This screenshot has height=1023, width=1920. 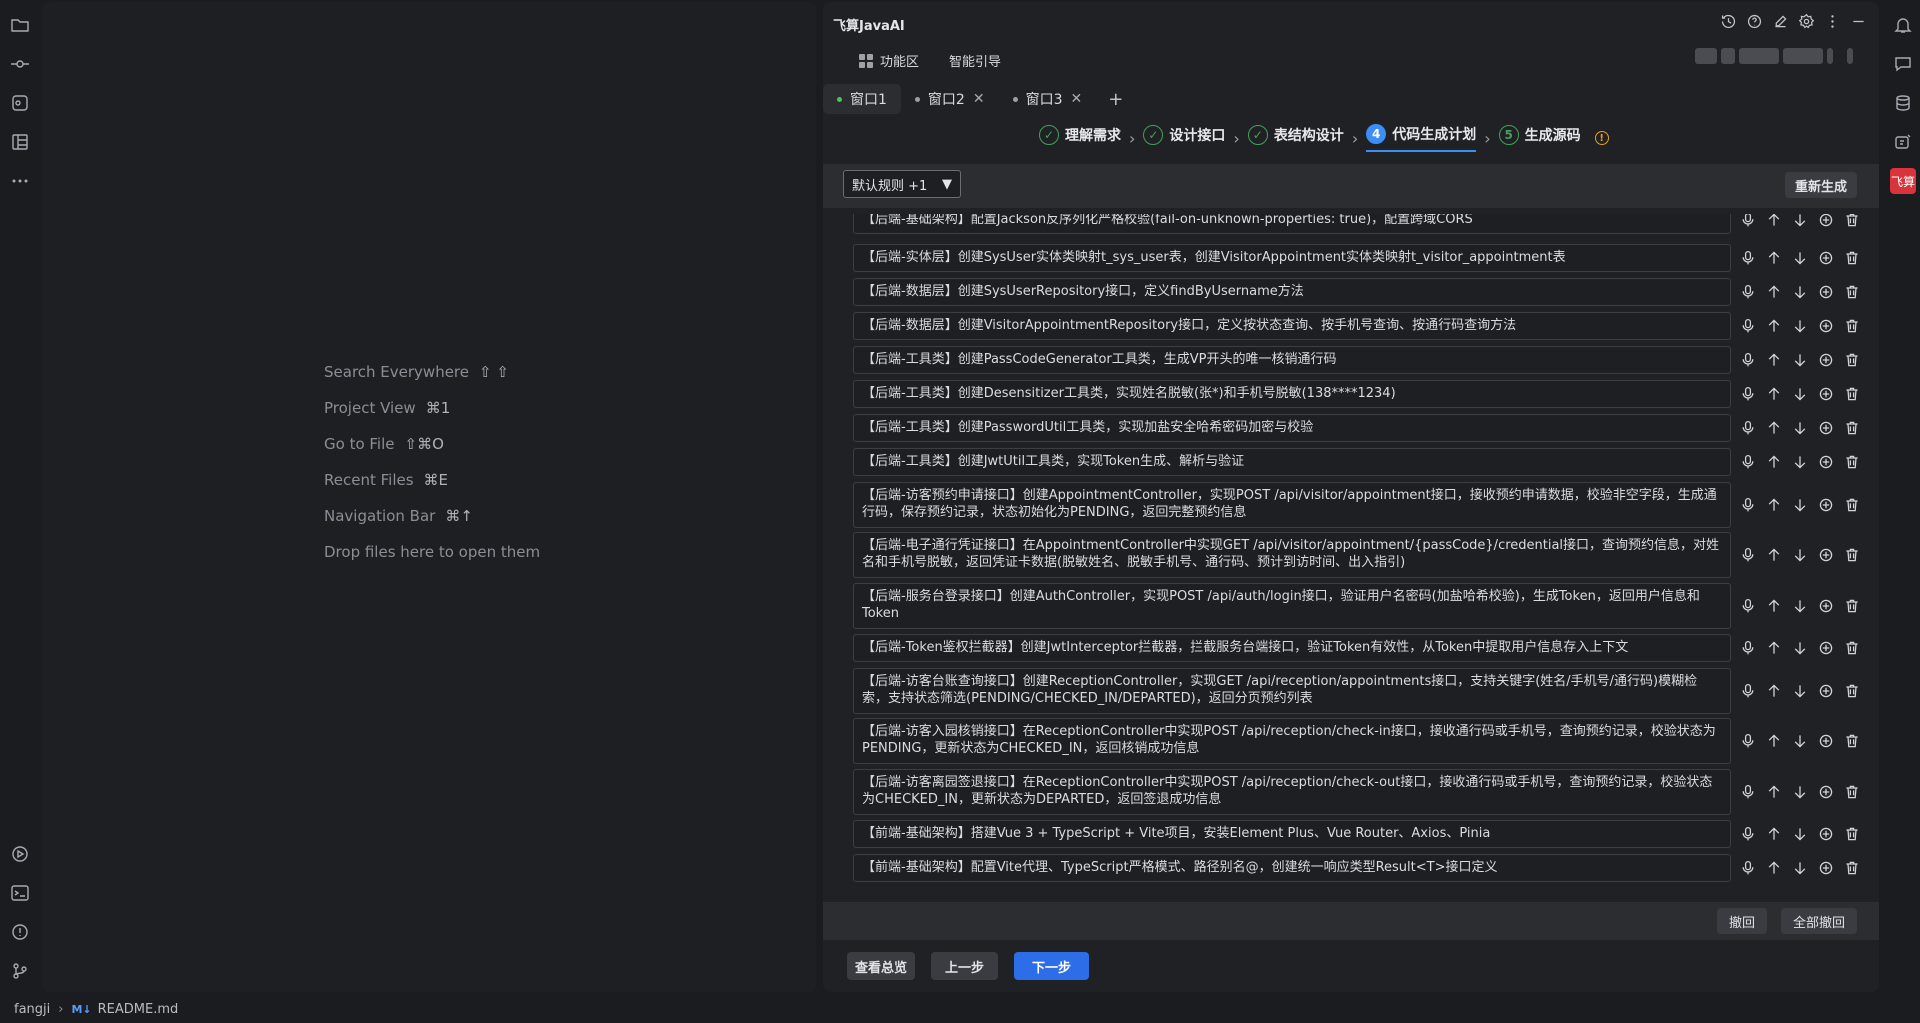 I want to click on warning-icon: !, so click(x=1601, y=138).